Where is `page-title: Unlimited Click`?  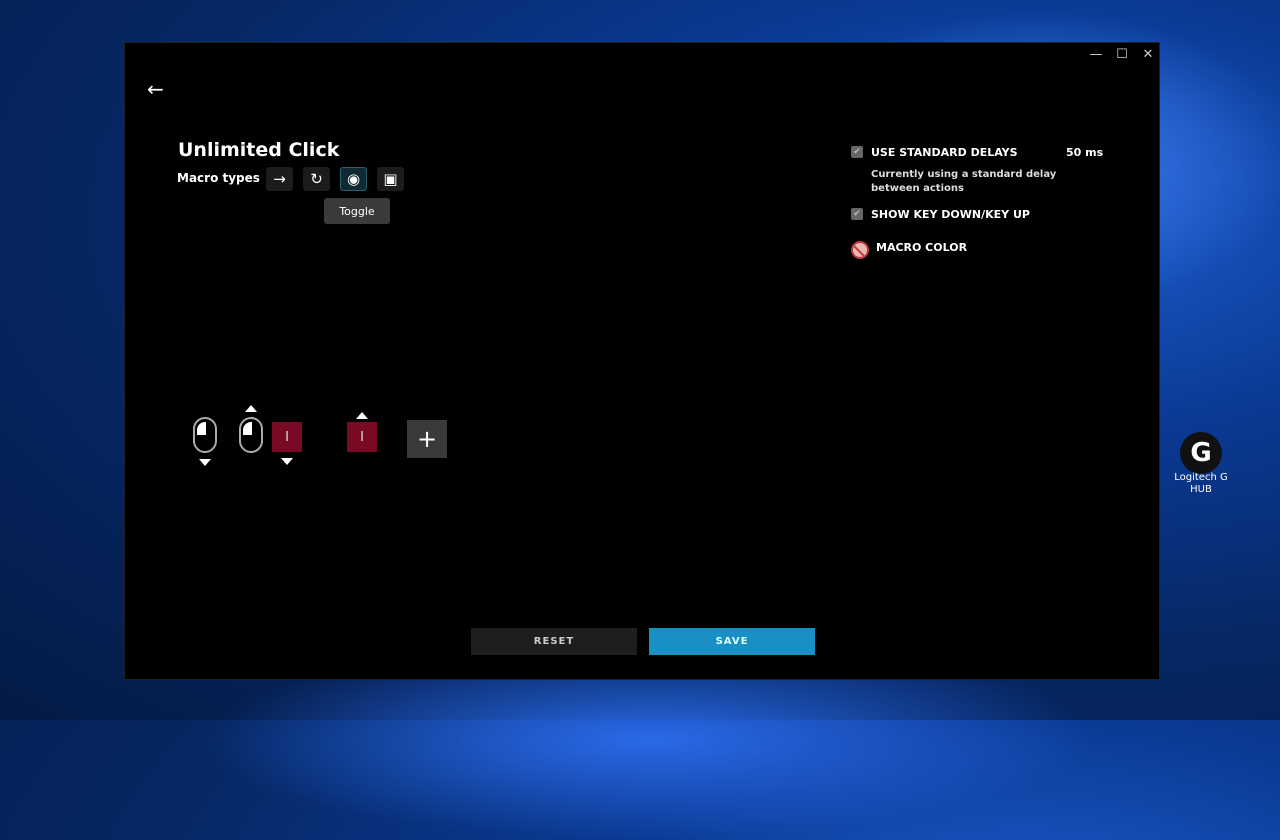
page-title: Unlimited Click is located at coordinates (259, 150).